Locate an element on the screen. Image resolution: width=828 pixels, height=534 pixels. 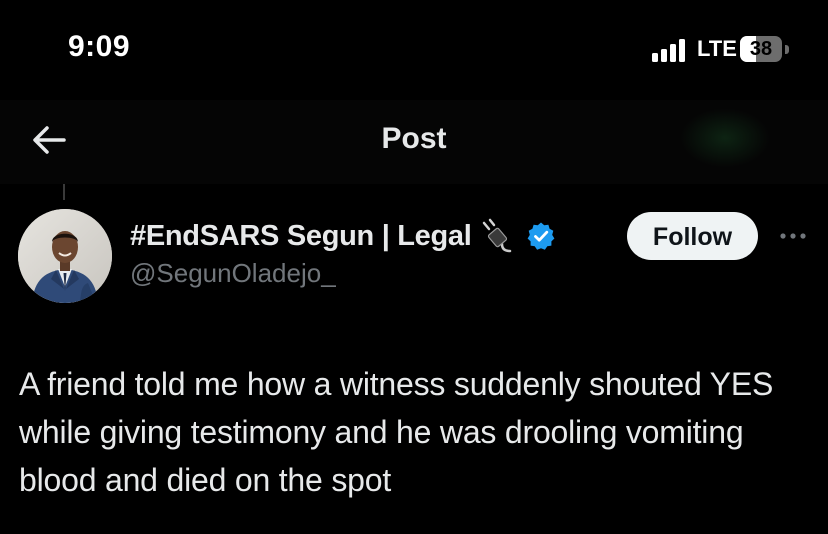
battery-icon: 38 is located at coordinates (761, 49).